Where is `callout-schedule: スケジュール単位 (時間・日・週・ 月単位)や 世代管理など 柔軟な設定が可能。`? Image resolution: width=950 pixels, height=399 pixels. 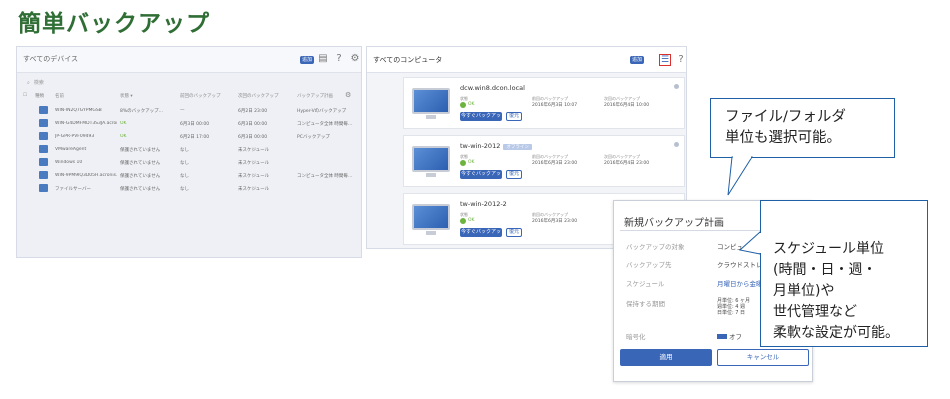
callout-schedule: スケジュール単位 (時間・日・週・ 月単位)や 世代管理など 柔軟な設定が可能。 is located at coordinates (844, 273).